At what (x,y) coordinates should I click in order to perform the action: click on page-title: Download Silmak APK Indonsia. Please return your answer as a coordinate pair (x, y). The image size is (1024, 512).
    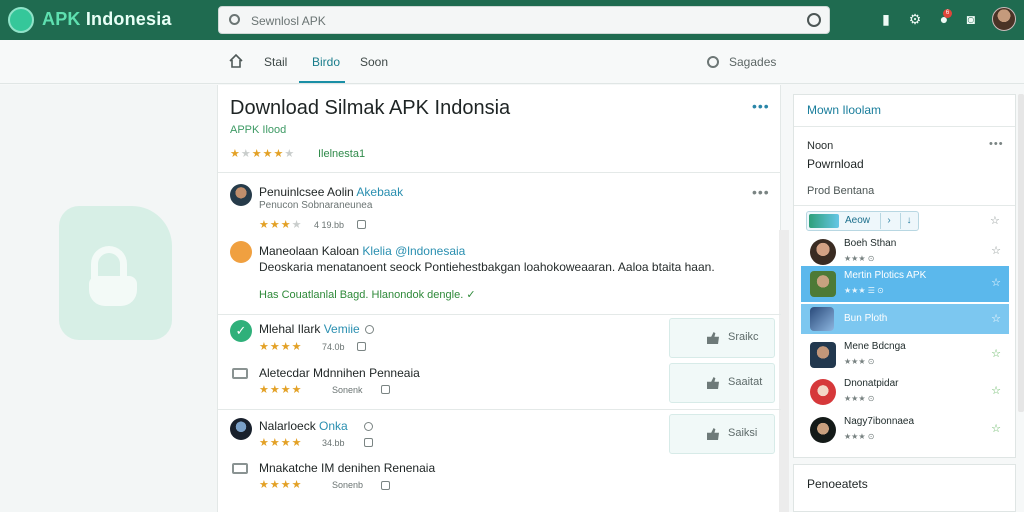
    Looking at the image, I should click on (370, 108).